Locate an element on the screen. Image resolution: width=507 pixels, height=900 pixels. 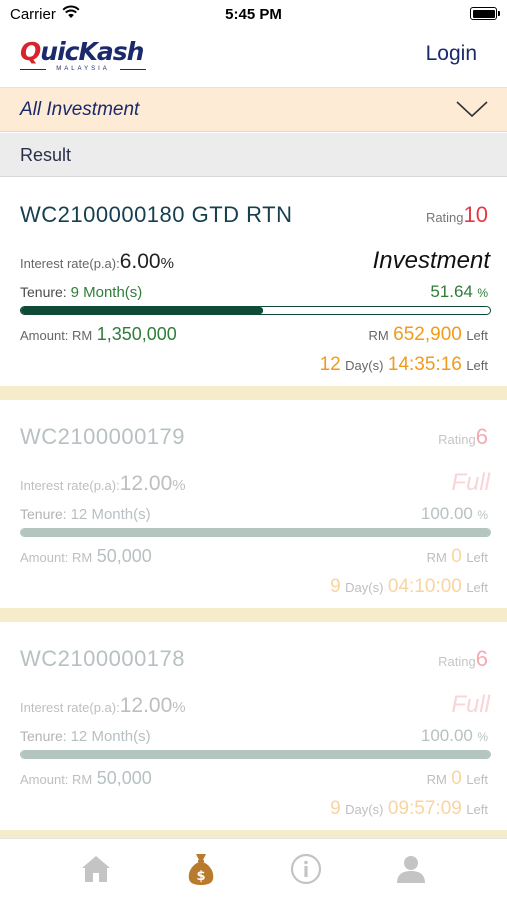
home-icon is located at coordinates (96, 869).